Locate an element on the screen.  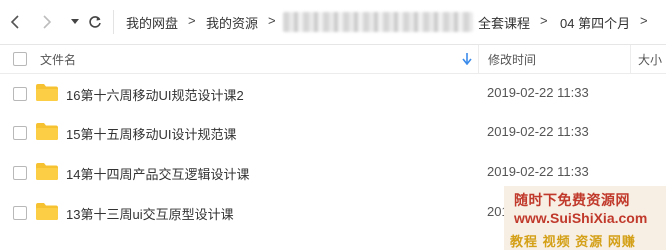
file-name: 15第十五周移动UI设计规范课 is located at coordinates (151, 133).